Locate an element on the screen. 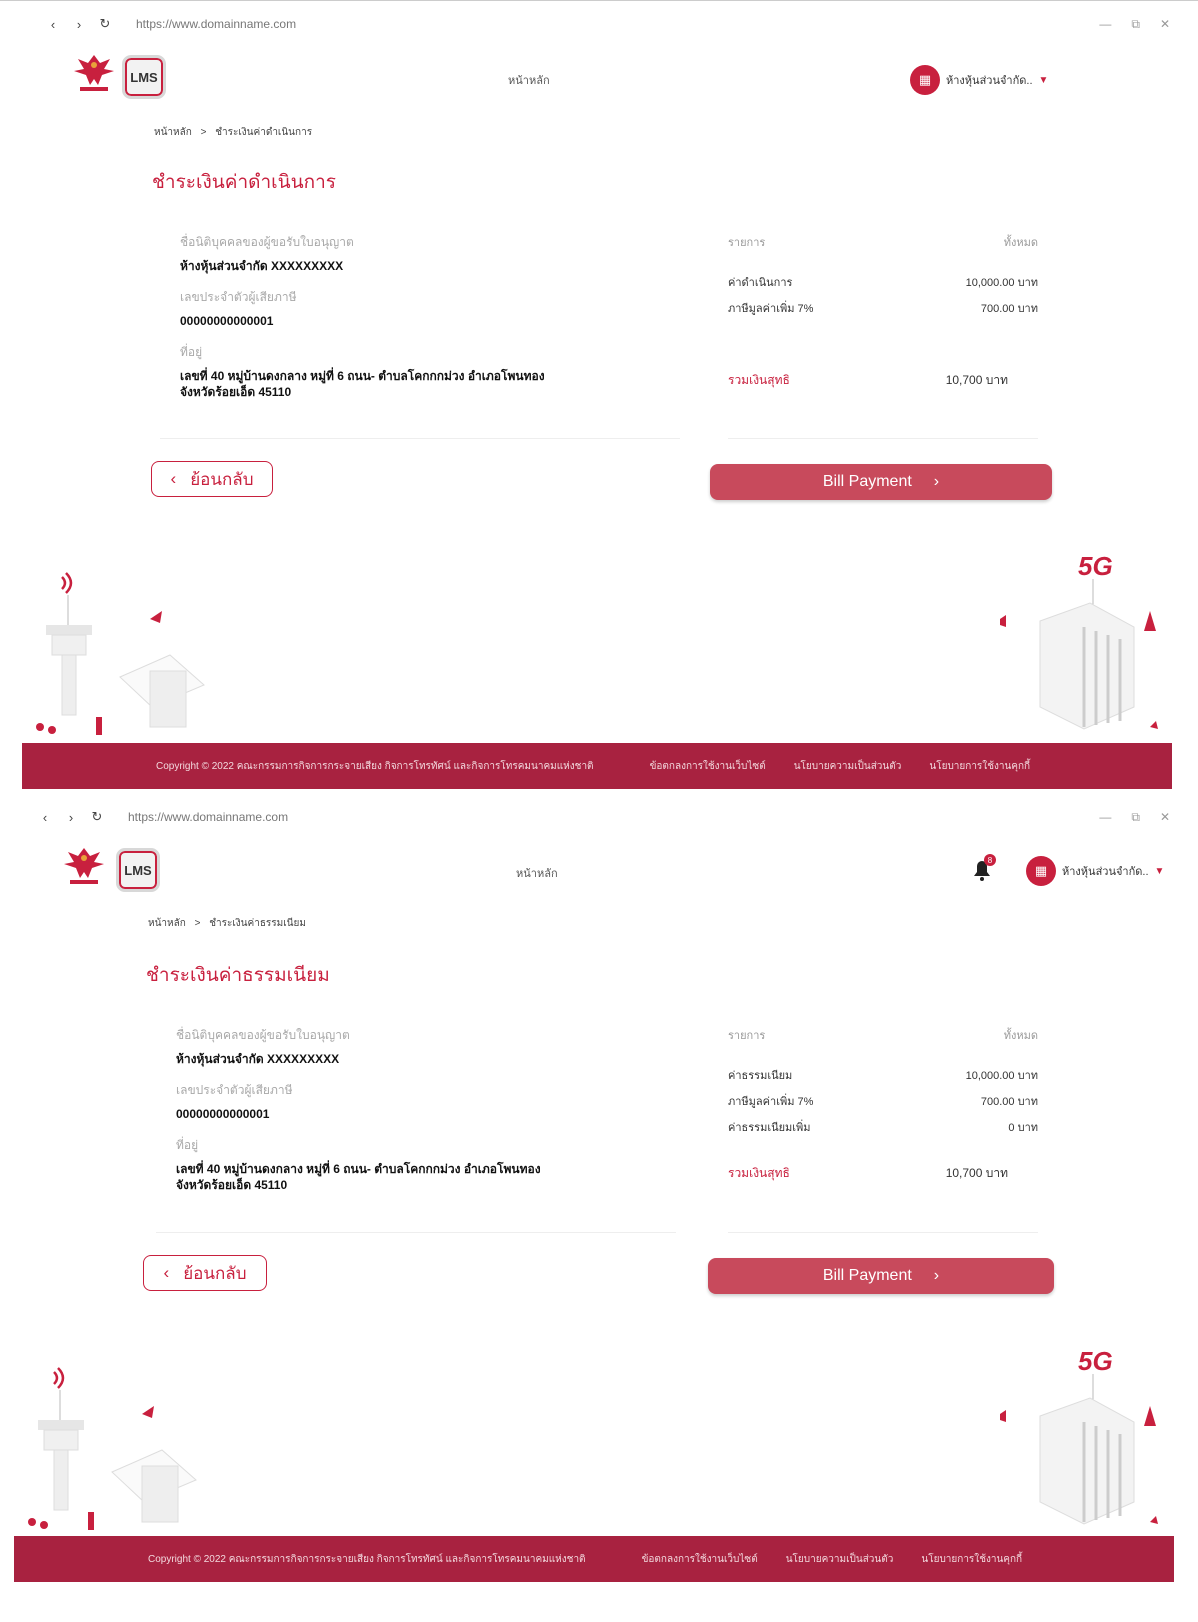  taxid-label: เลขประจำตัวผู้เสียภาษี is located at coordinates (238, 297).